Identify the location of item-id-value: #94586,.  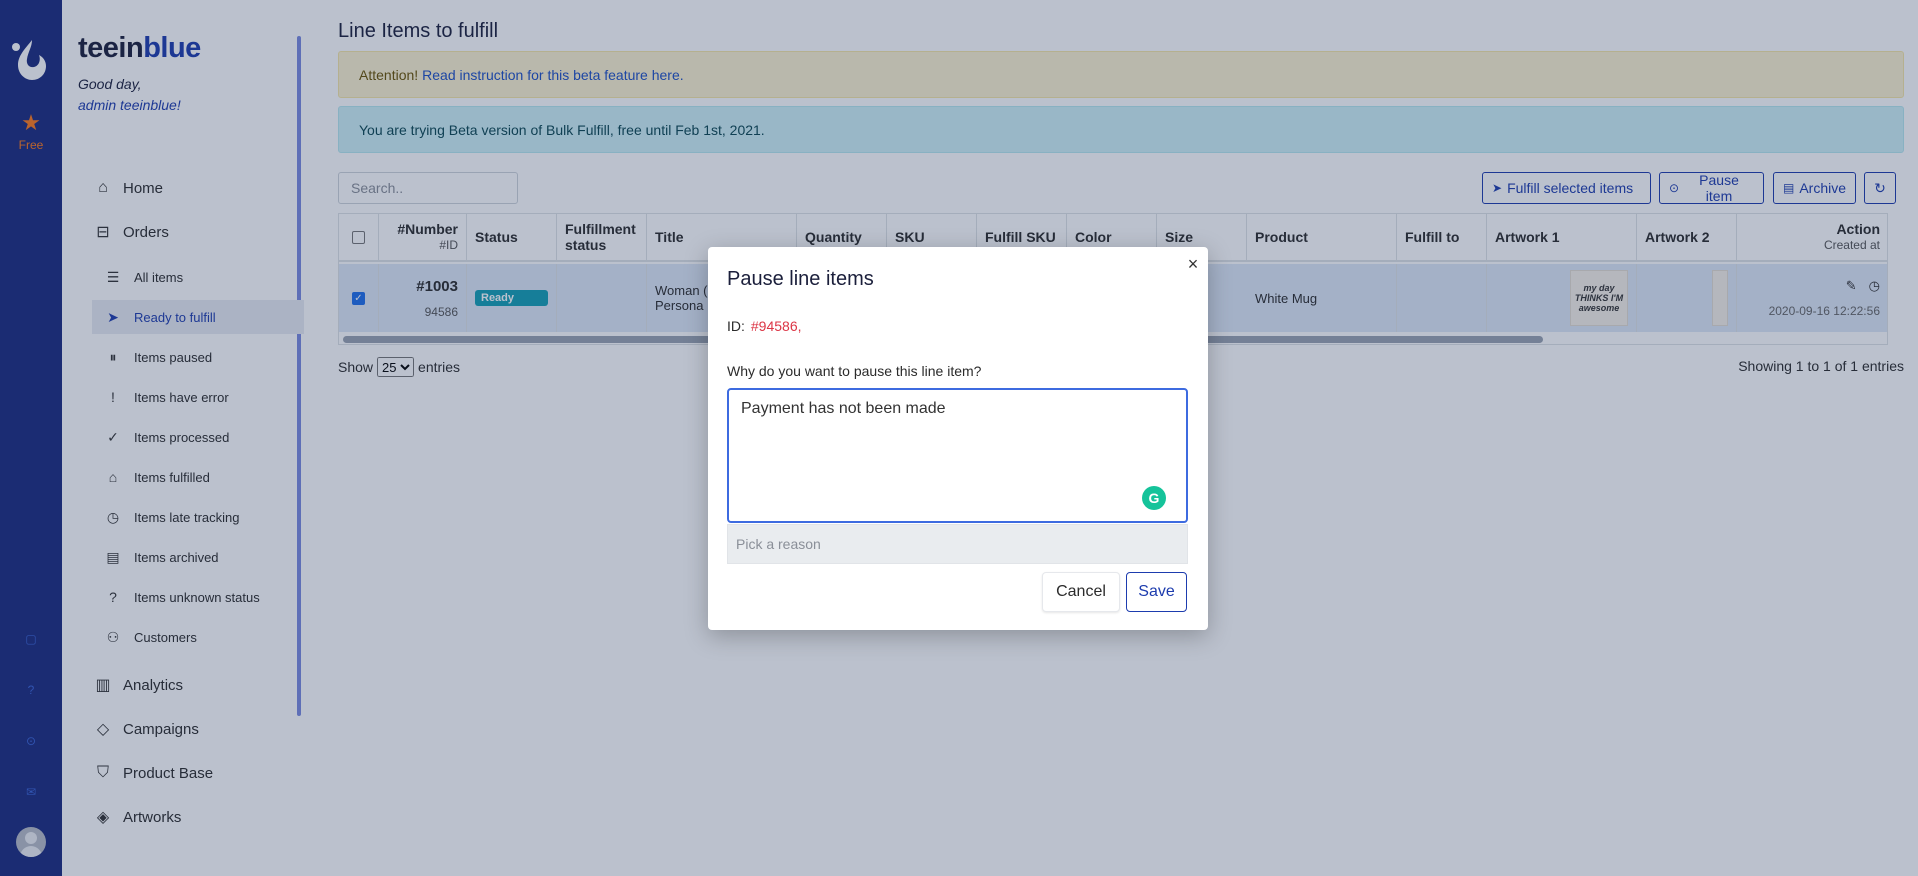
(776, 326).